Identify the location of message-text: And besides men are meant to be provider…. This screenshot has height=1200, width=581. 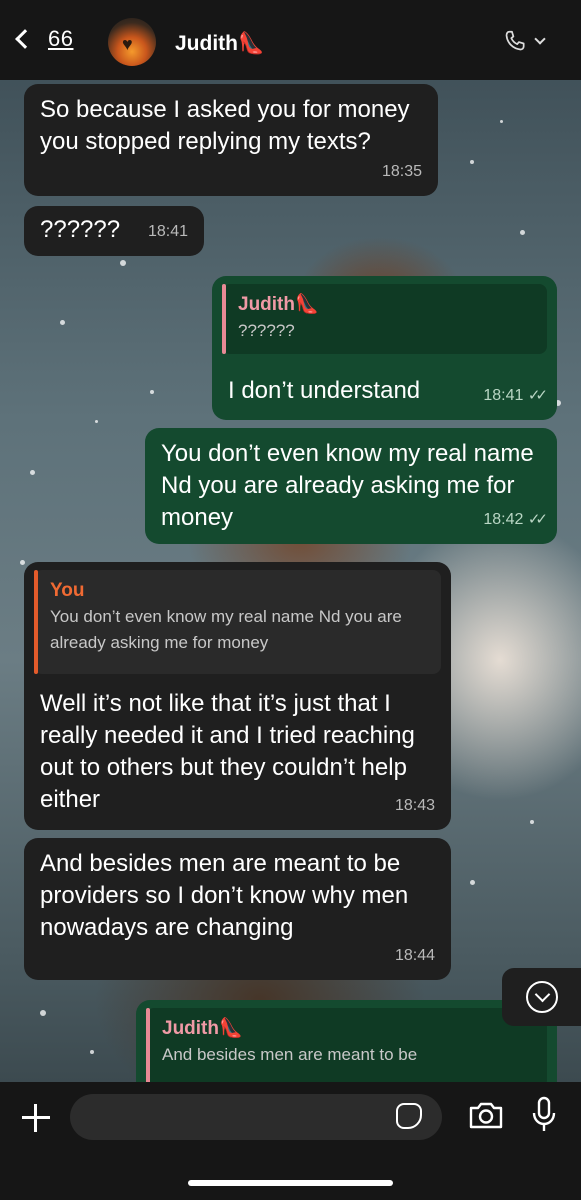
(224, 895).